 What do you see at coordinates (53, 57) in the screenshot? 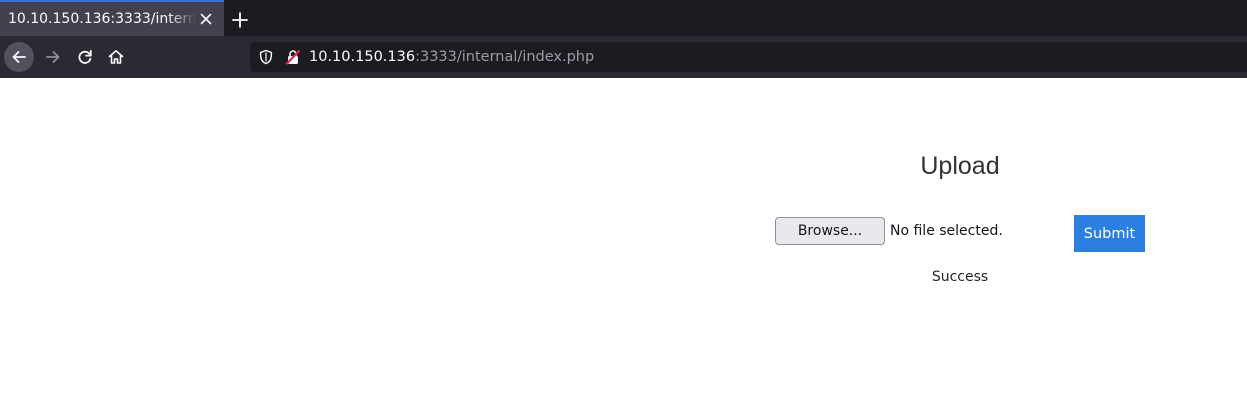
I see `arrow-right-icon` at bounding box center [53, 57].